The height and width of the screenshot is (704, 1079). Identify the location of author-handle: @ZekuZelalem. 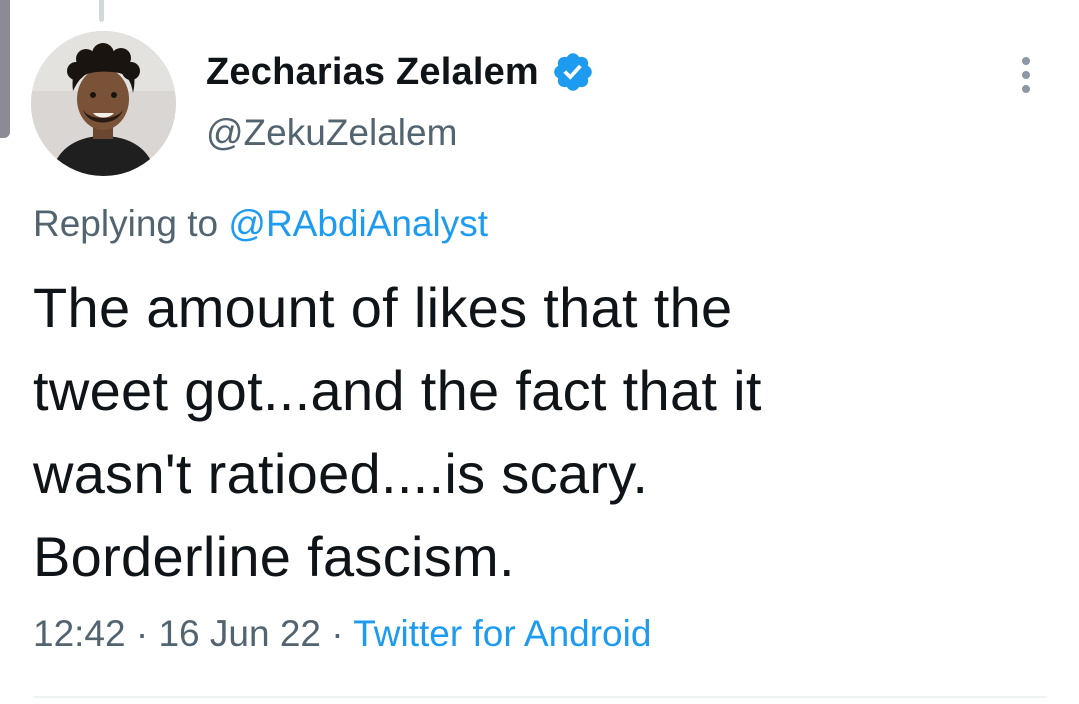
(331, 133).